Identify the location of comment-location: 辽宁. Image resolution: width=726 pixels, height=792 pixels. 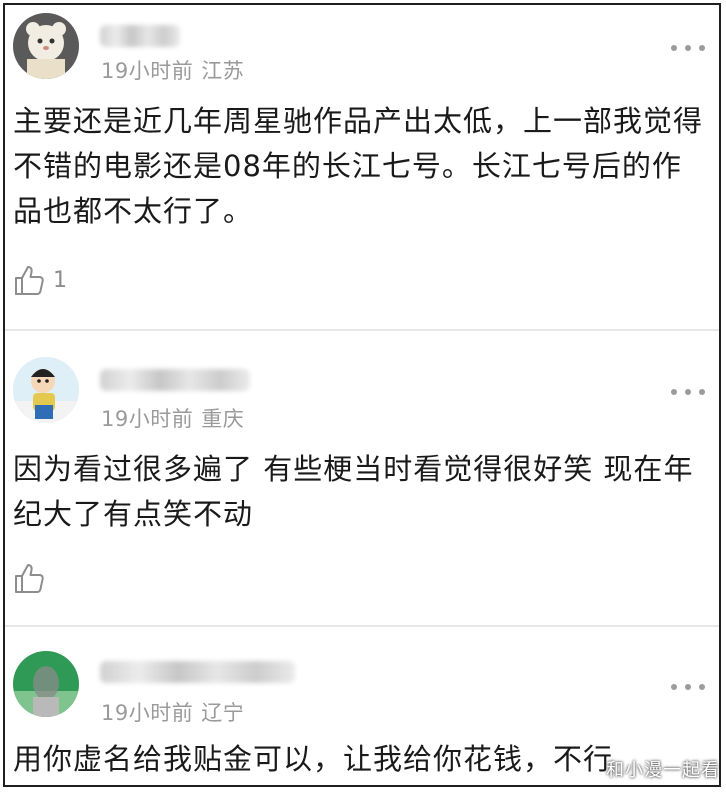
(223, 713).